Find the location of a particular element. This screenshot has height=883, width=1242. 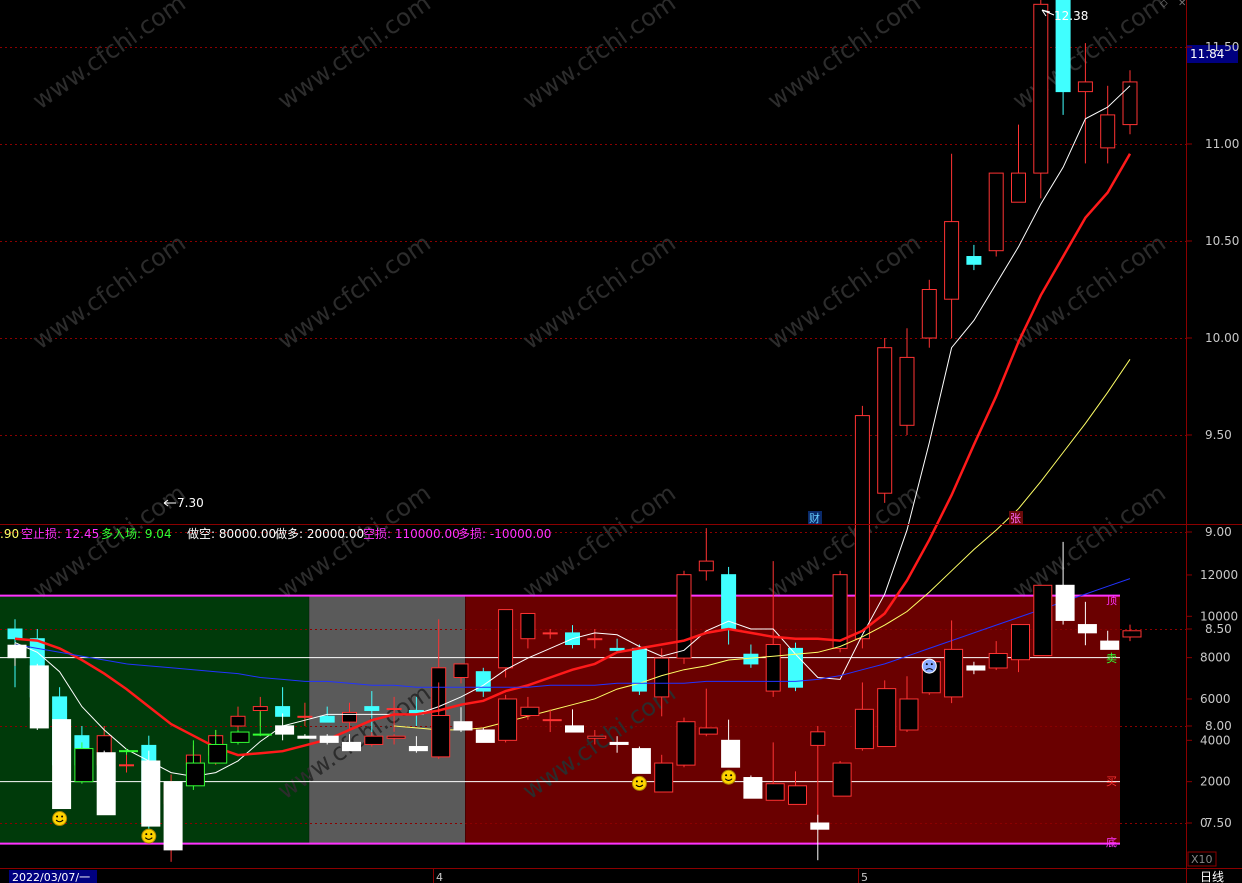

y-tick-label: 10.50 is located at coordinates (1222, 241).